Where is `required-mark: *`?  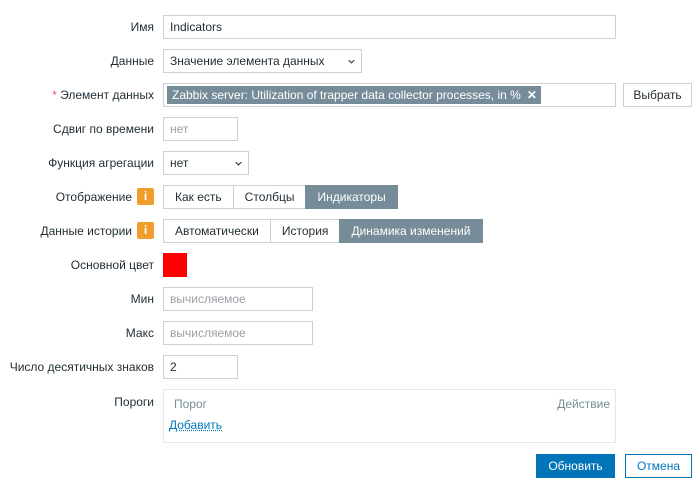 required-mark: * is located at coordinates (54, 95).